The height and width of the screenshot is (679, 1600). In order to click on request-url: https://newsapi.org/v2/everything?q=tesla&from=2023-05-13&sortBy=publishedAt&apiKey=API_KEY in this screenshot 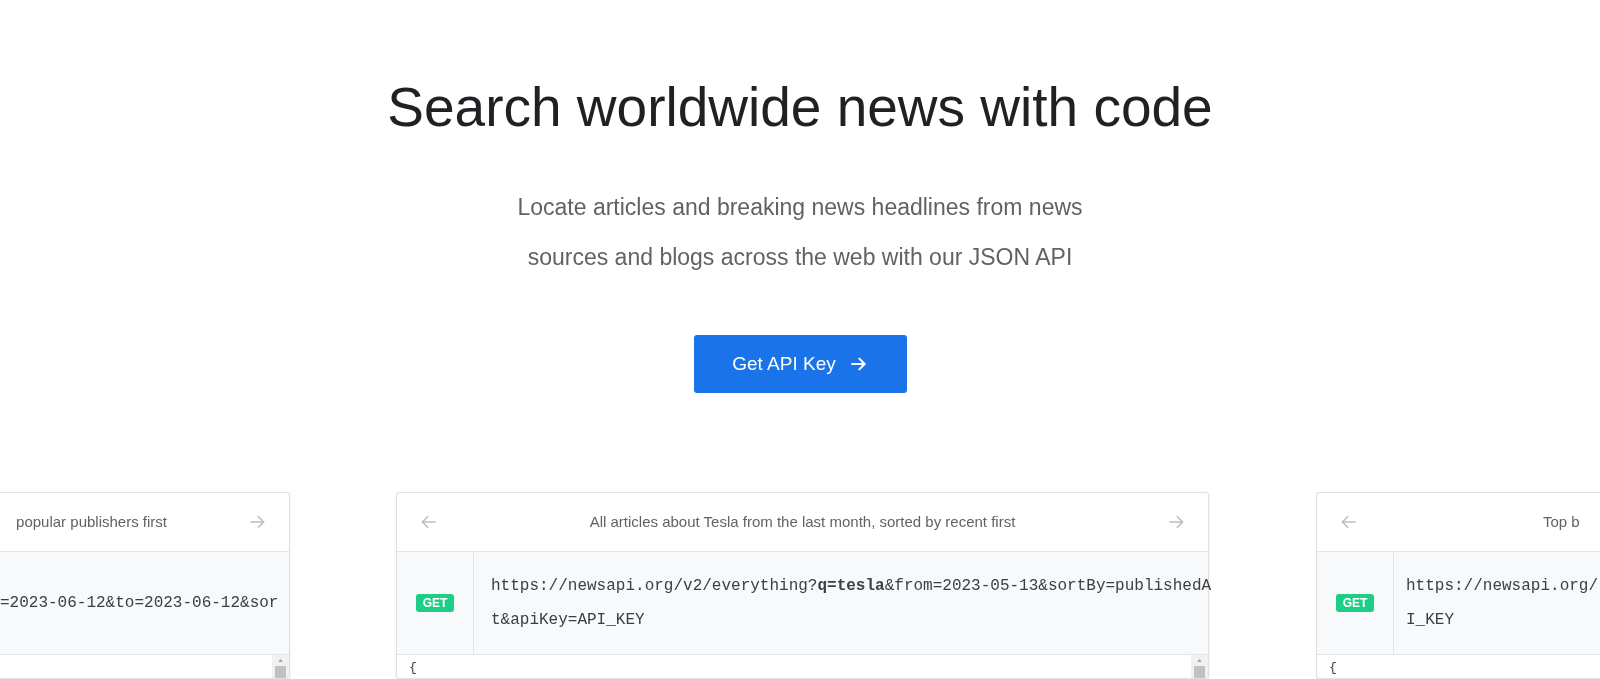, I will do `click(851, 603)`.